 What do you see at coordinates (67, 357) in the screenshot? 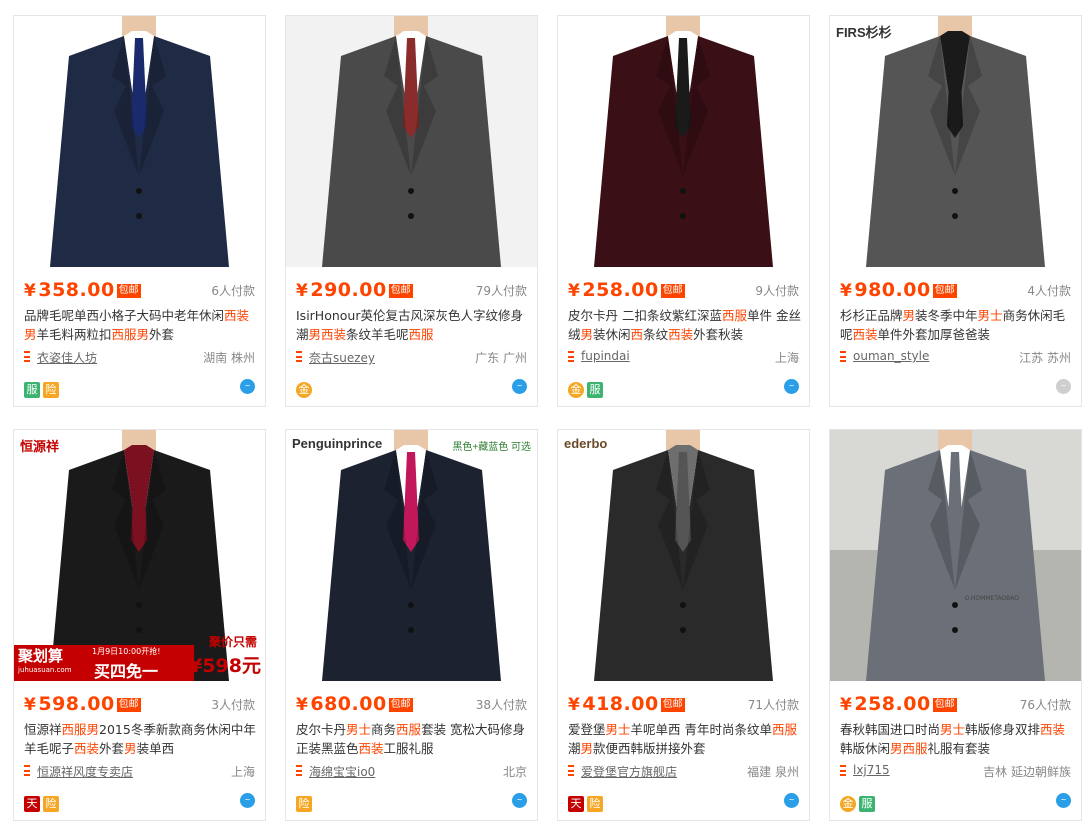
I see `shop-name-link: 衣姿佳人坊` at bounding box center [67, 357].